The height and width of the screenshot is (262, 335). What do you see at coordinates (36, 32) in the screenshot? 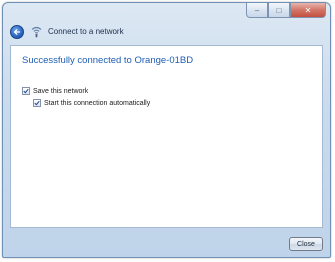
I see `wireless-network-icon` at bounding box center [36, 32].